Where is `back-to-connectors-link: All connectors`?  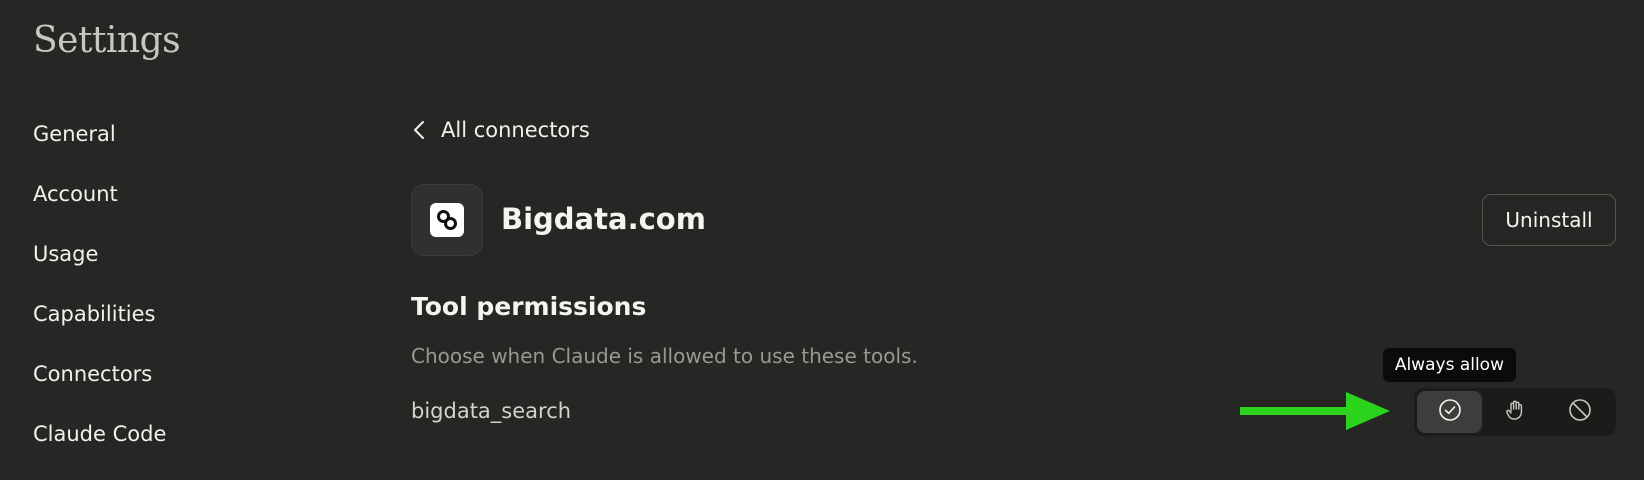
back-to-connectors-link: All connectors is located at coordinates (500, 130).